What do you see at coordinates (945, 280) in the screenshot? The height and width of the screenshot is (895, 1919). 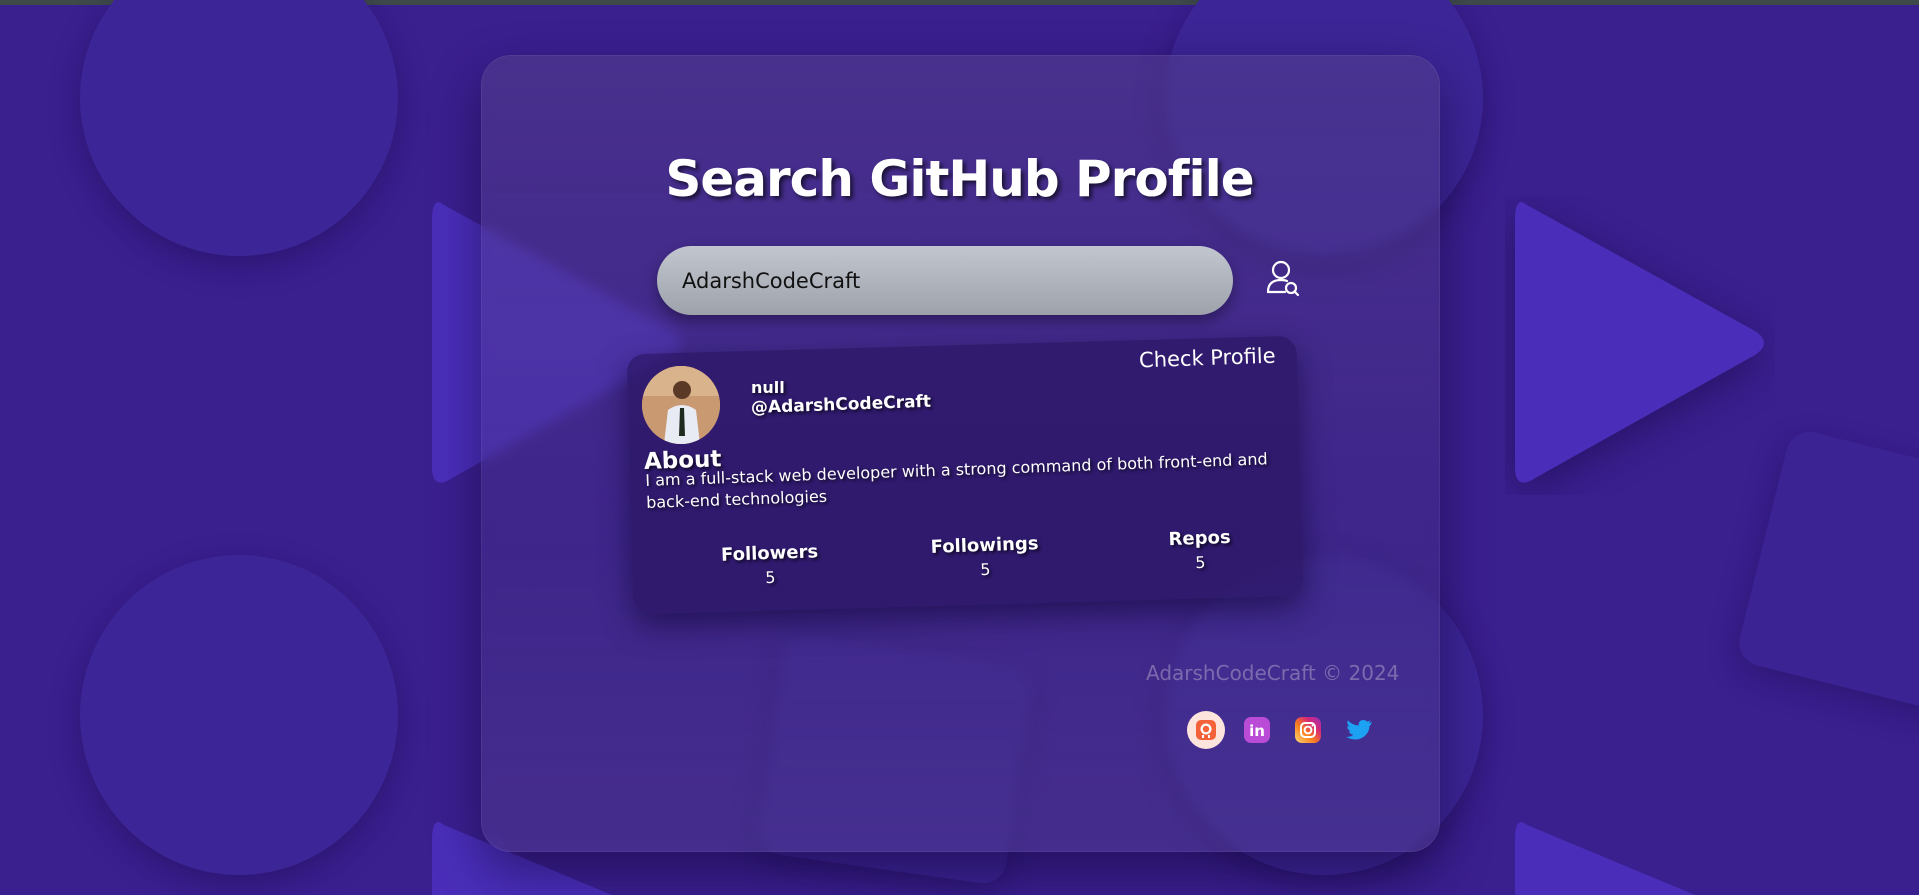 I see `search-input` at bounding box center [945, 280].